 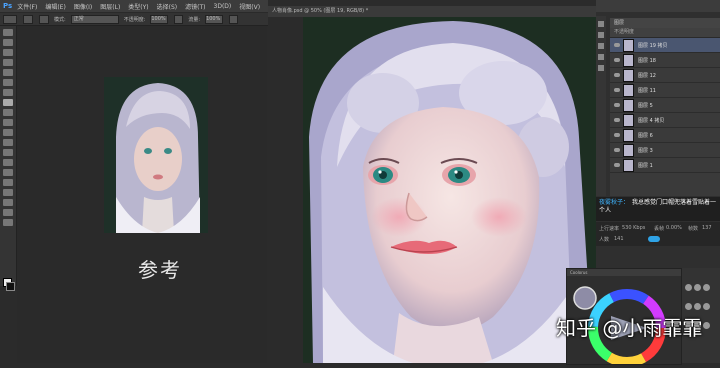 What do you see at coordinates (8, 142) in the screenshot?
I see `gradient-tool-icon` at bounding box center [8, 142].